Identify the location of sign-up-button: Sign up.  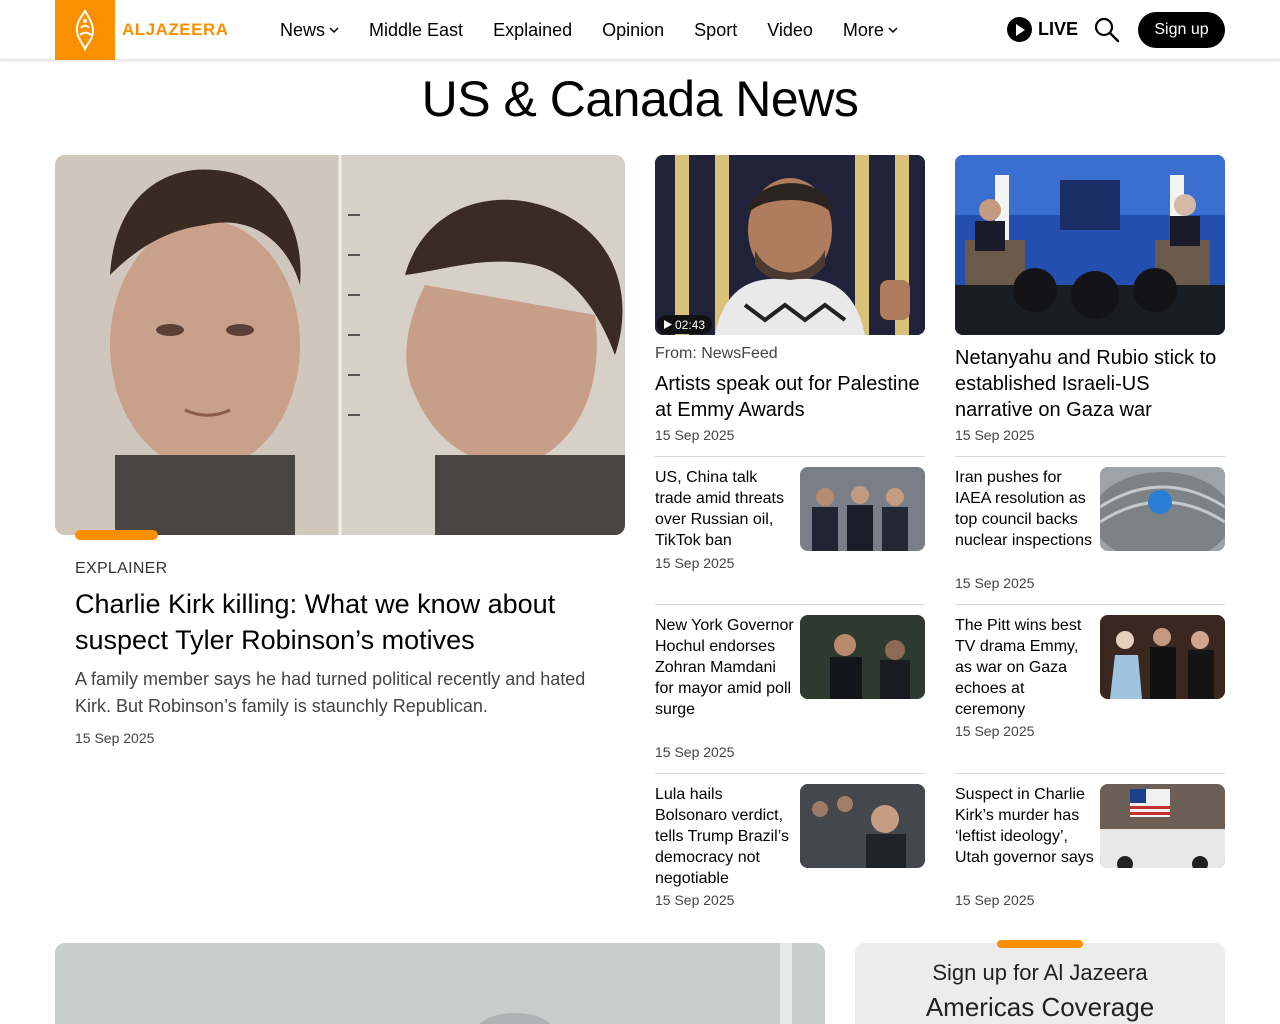
(1181, 30).